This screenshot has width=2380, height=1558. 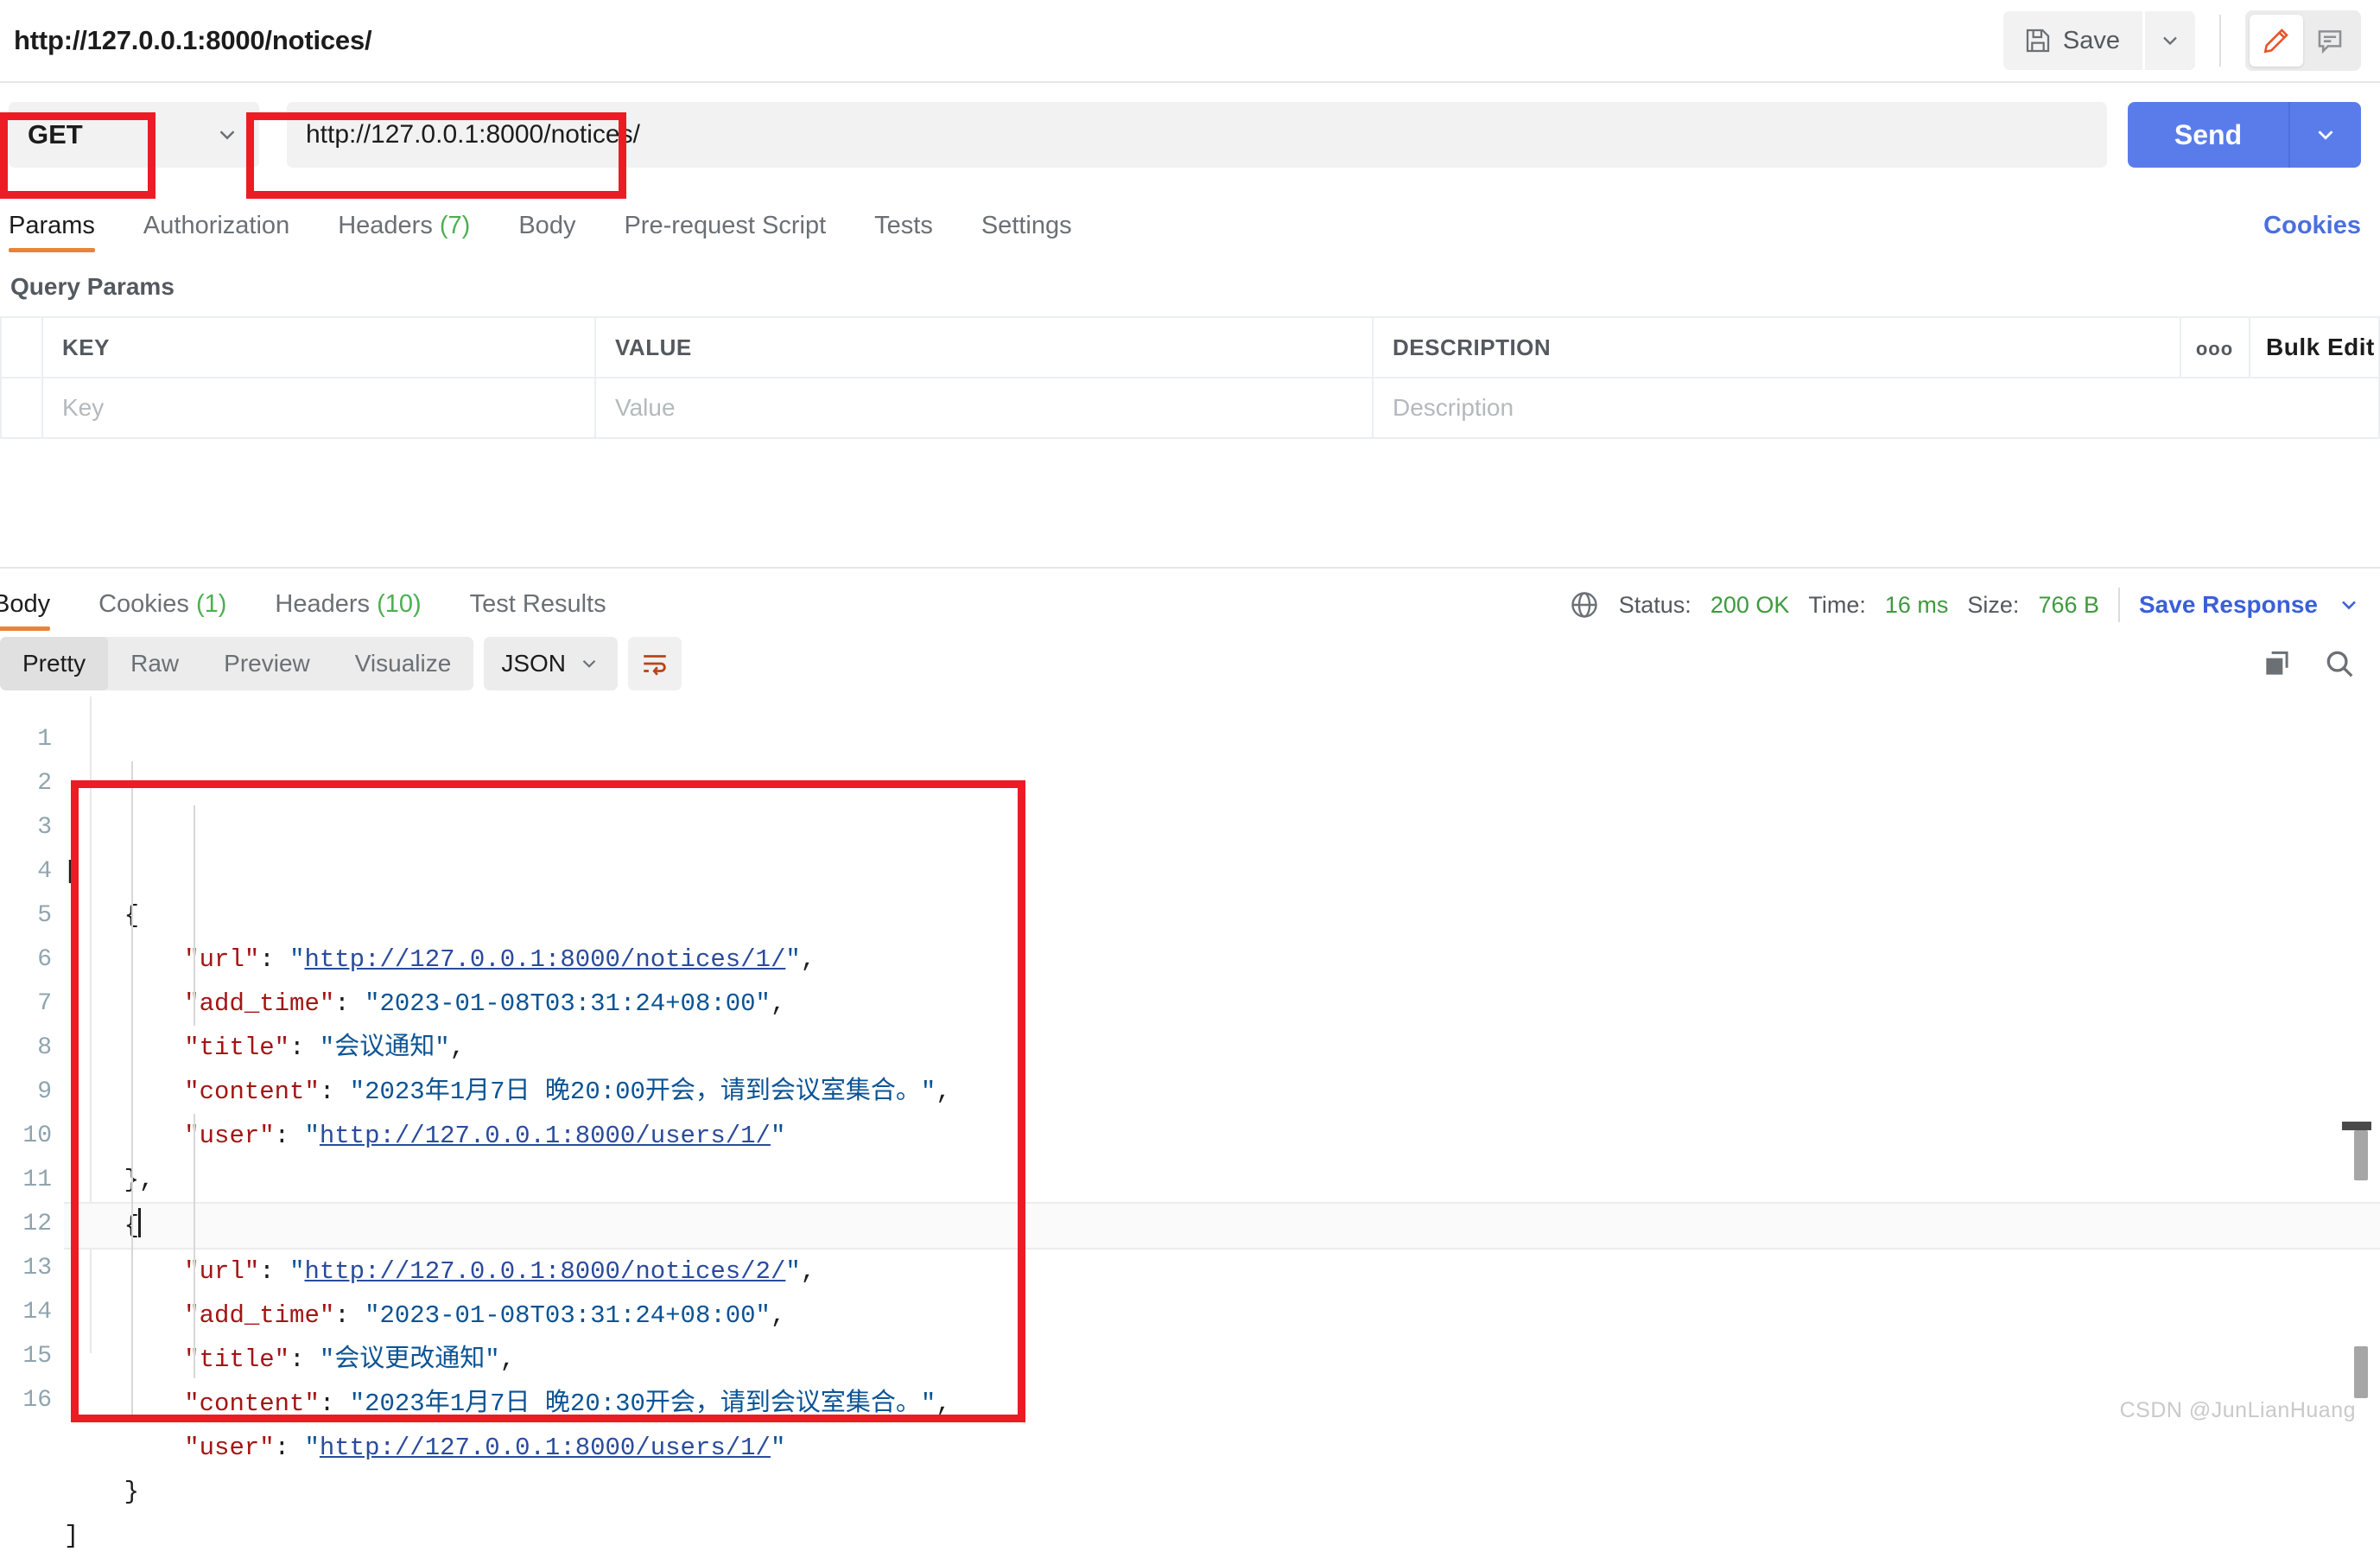 What do you see at coordinates (2314, 347) in the screenshot?
I see `bulk-edit-button: Bulk Edit` at bounding box center [2314, 347].